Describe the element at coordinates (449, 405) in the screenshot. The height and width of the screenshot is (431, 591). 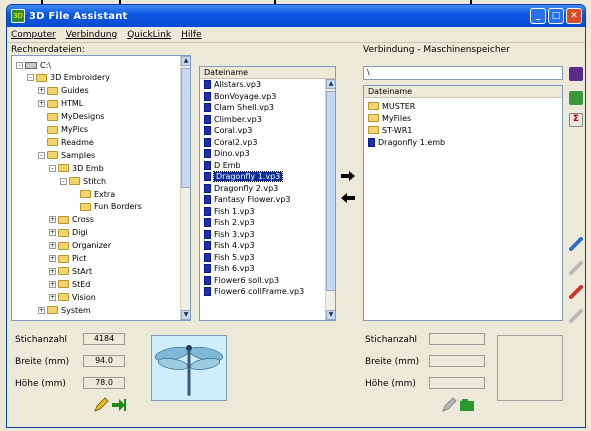
I see `machine-edit-button` at that location.